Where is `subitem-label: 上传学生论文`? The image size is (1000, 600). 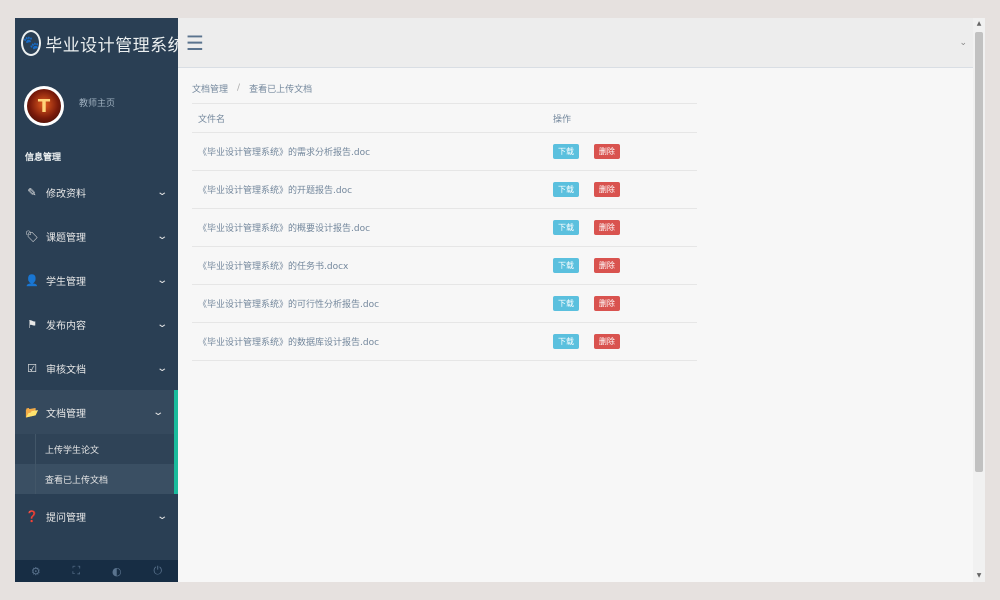
subitem-label: 上传学生论文 is located at coordinates (72, 450).